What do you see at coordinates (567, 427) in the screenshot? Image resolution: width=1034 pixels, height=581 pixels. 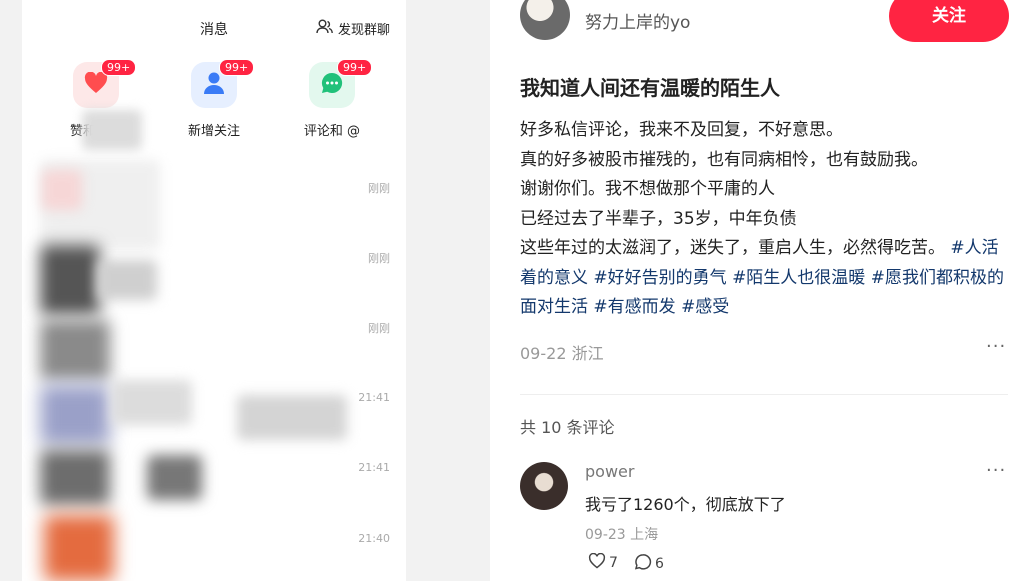 I see `comment-count: 共 10 条评论` at bounding box center [567, 427].